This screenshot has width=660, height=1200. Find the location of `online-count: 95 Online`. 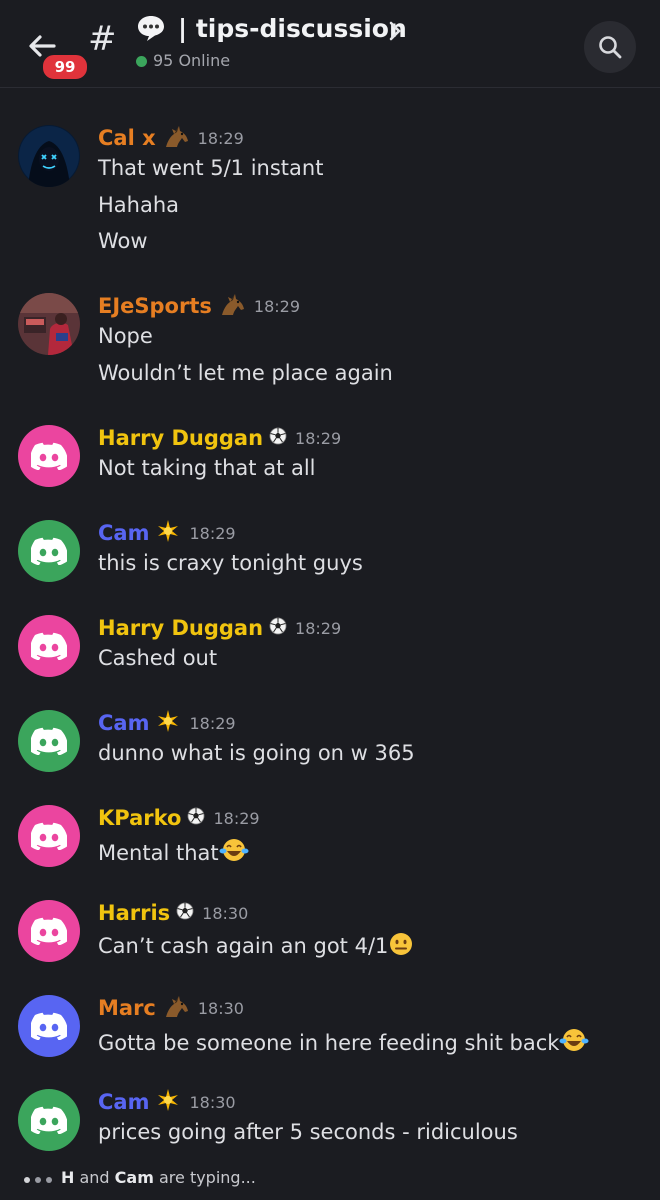

online-count: 95 Online is located at coordinates (192, 60).